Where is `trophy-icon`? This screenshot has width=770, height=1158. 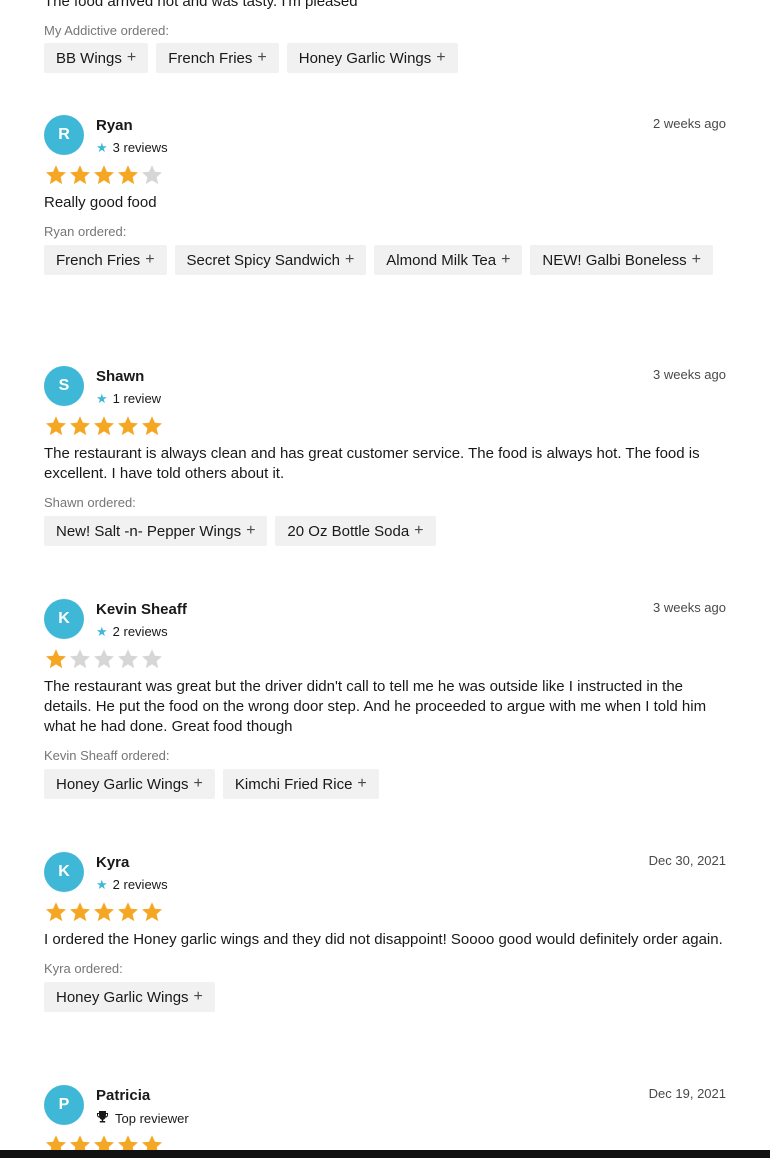 trophy-icon is located at coordinates (102, 1118).